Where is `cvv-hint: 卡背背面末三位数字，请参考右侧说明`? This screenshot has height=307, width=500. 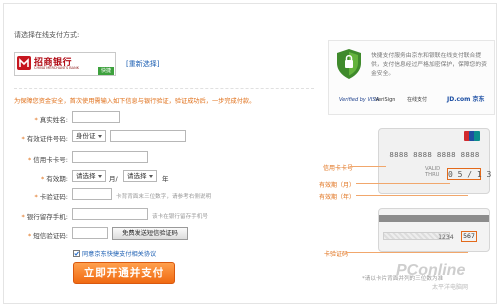 cvv-hint: 卡背背面末三位数字，请参考右侧说明 is located at coordinates (164, 197).